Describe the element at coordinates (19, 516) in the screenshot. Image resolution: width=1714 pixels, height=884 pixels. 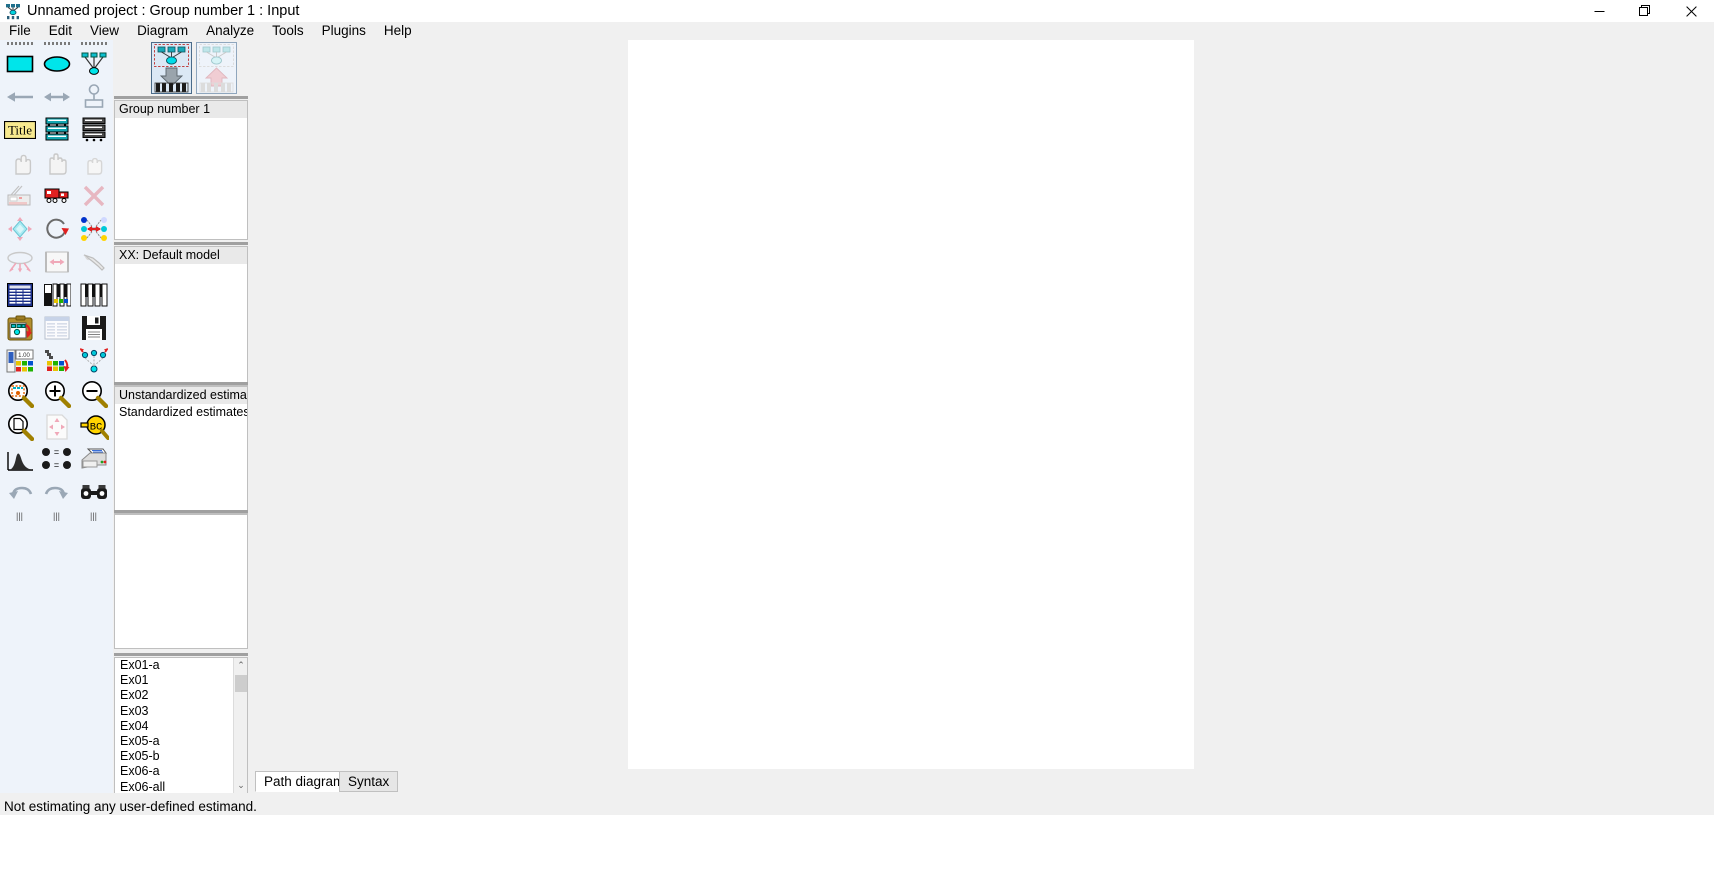
I see `palette-splitter-1: |||` at that location.